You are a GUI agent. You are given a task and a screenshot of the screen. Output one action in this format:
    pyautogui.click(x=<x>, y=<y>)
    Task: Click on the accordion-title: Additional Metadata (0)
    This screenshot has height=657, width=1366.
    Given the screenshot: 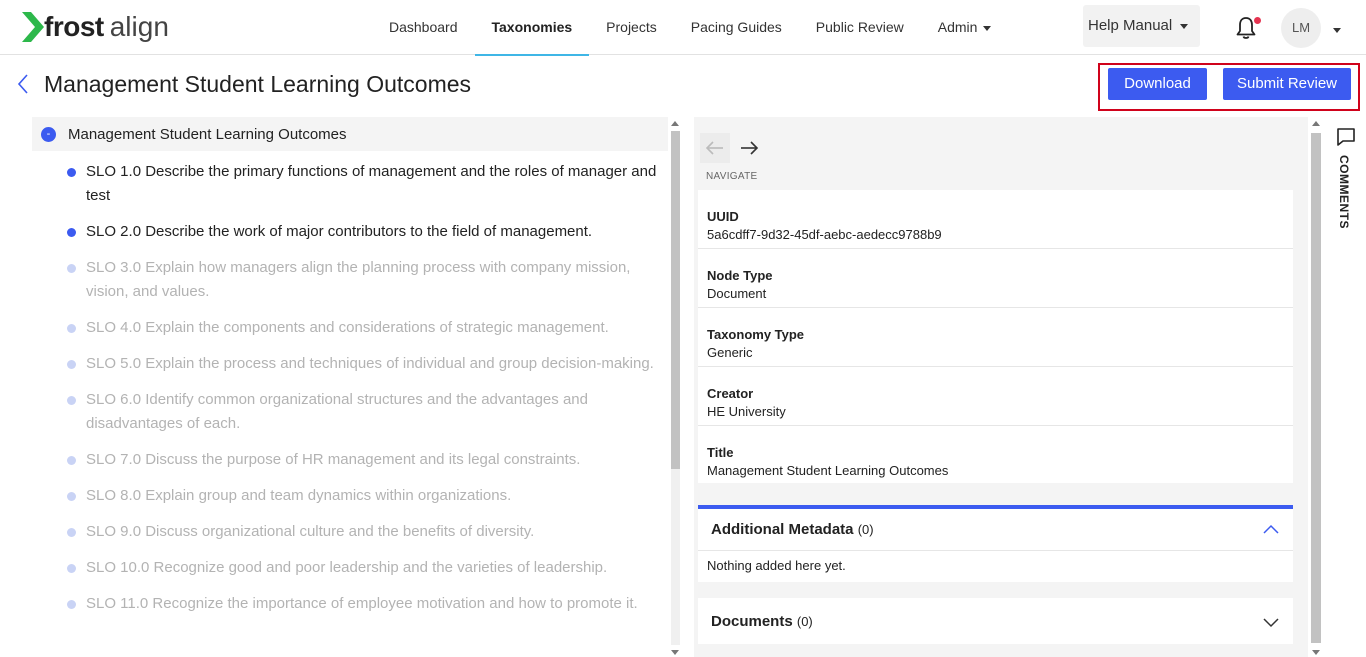 What is the action you would take?
    pyautogui.click(x=792, y=529)
    